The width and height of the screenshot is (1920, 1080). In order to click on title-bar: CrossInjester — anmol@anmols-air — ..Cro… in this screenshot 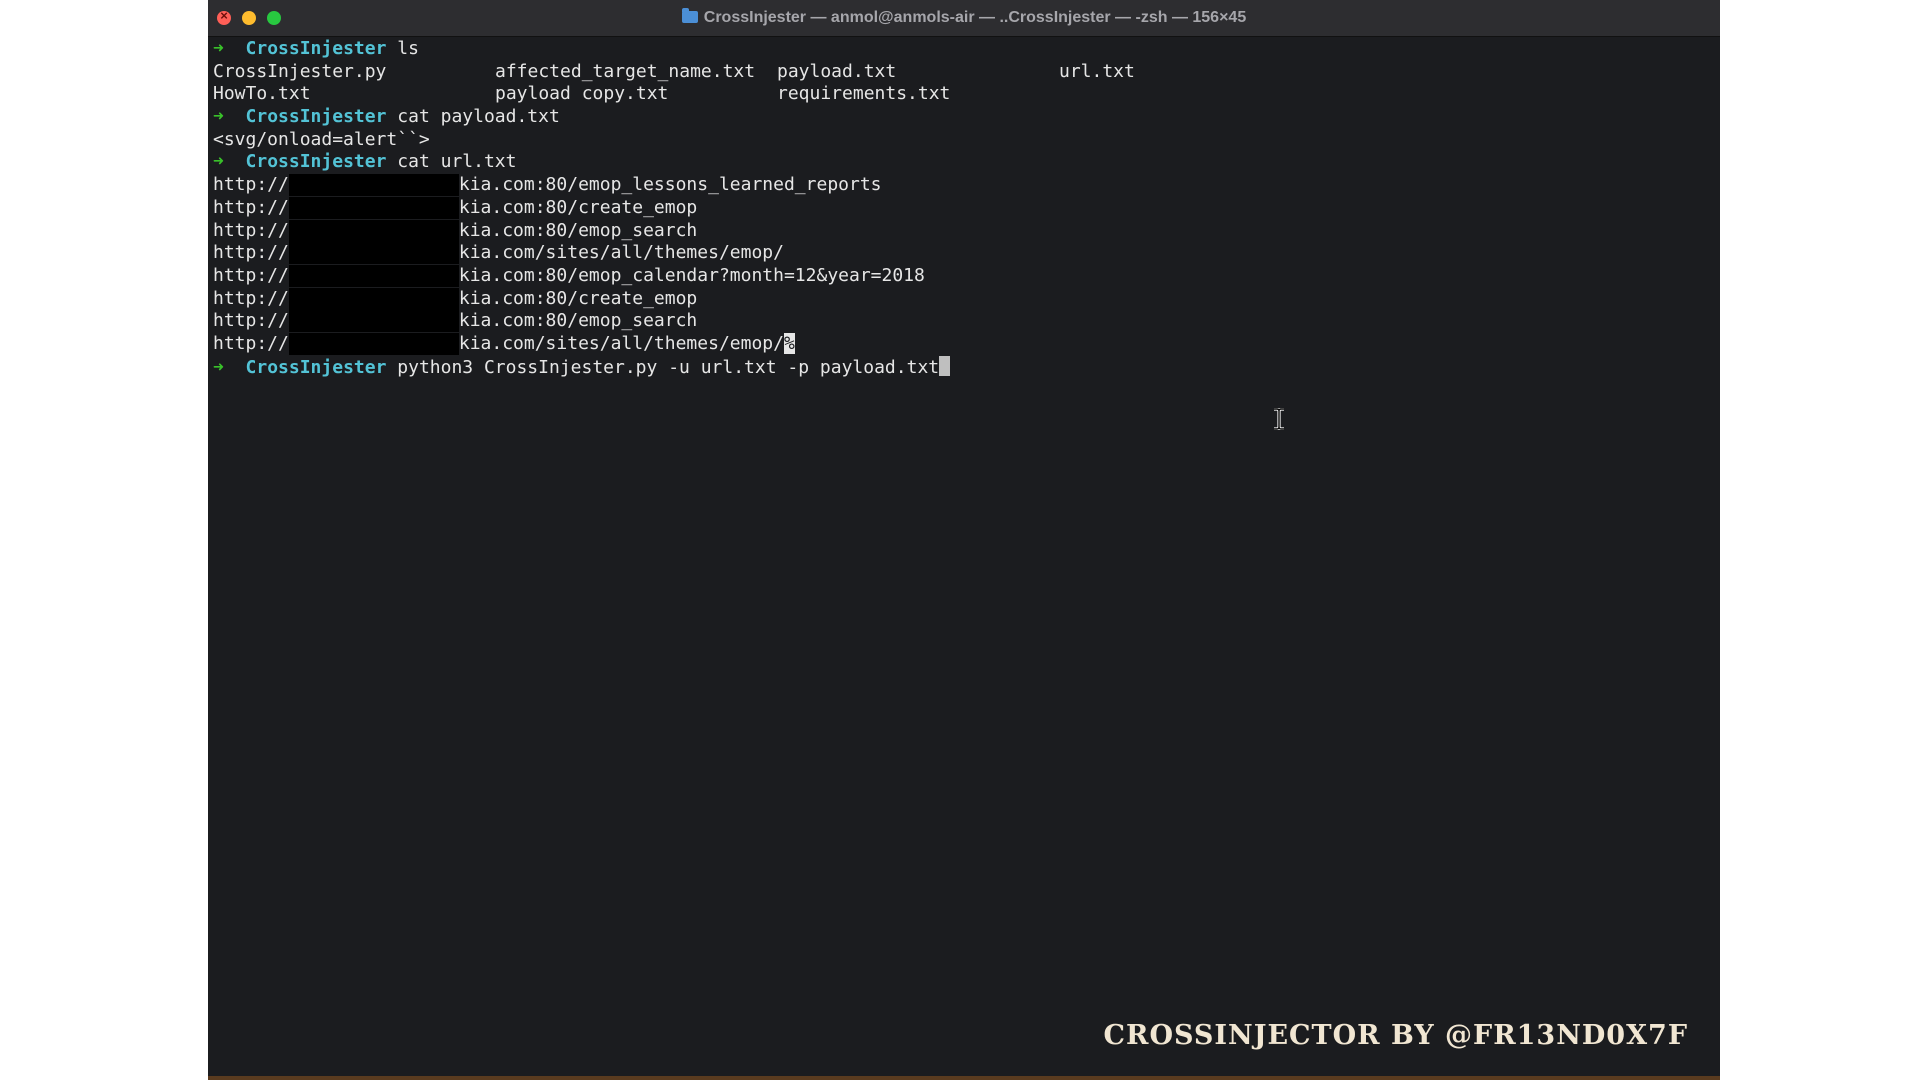, I will do `click(964, 18)`.